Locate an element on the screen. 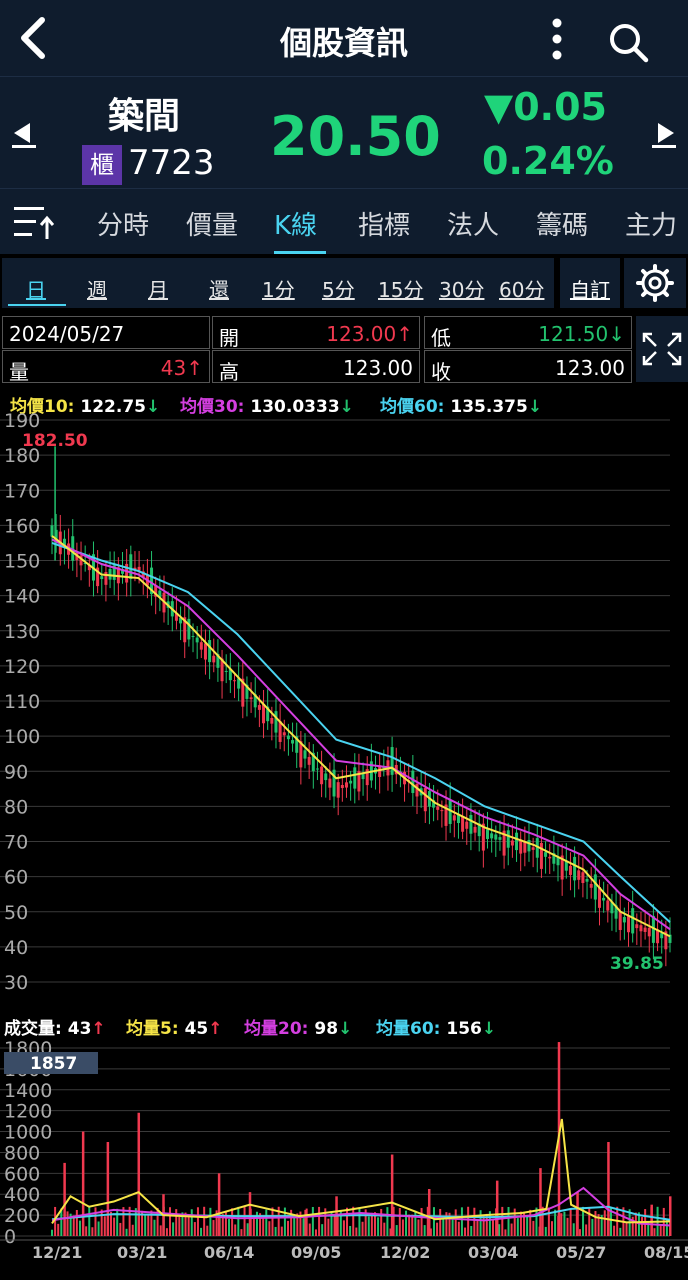 The image size is (688, 1280). expand-icon is located at coordinates (662, 349).